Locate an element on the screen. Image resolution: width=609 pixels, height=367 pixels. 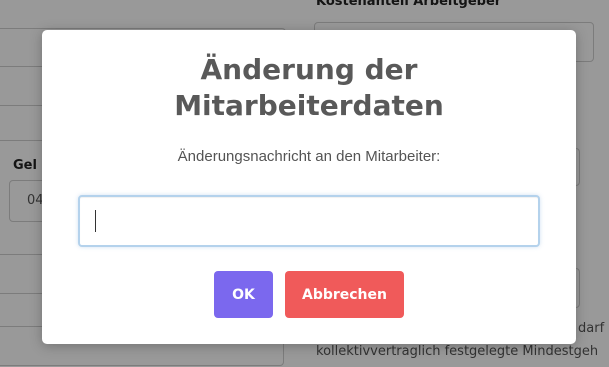
ok-button: OK is located at coordinates (243, 294).